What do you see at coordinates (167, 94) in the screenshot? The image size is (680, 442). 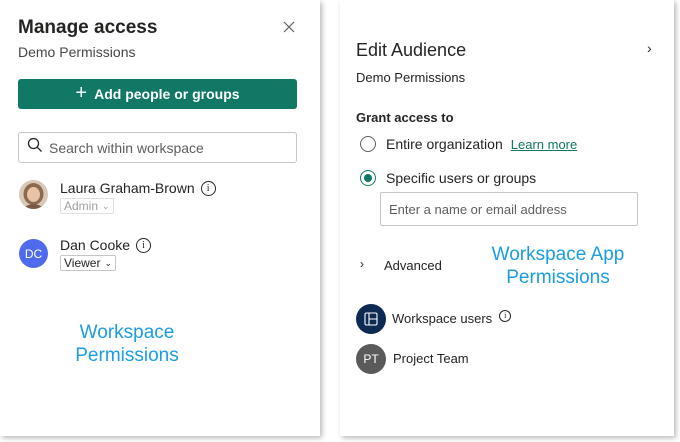 I see `add-people-label: Add people or groups` at bounding box center [167, 94].